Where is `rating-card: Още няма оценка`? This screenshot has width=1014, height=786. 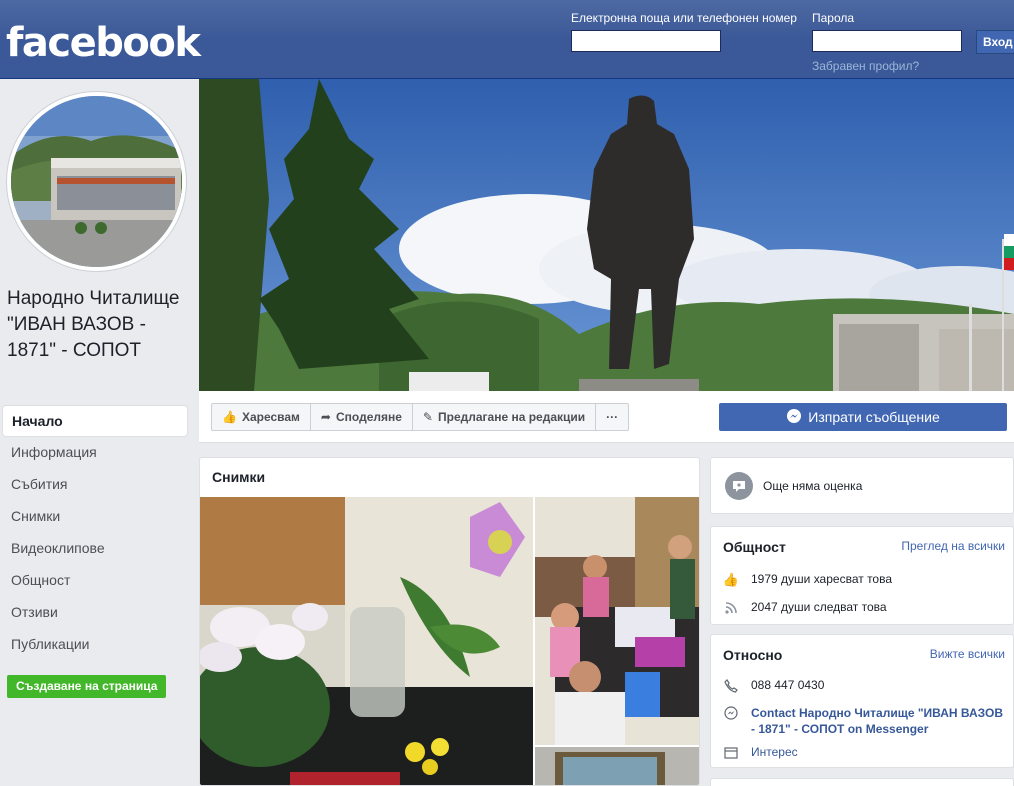
rating-card: Още няма оценка is located at coordinates (862, 485).